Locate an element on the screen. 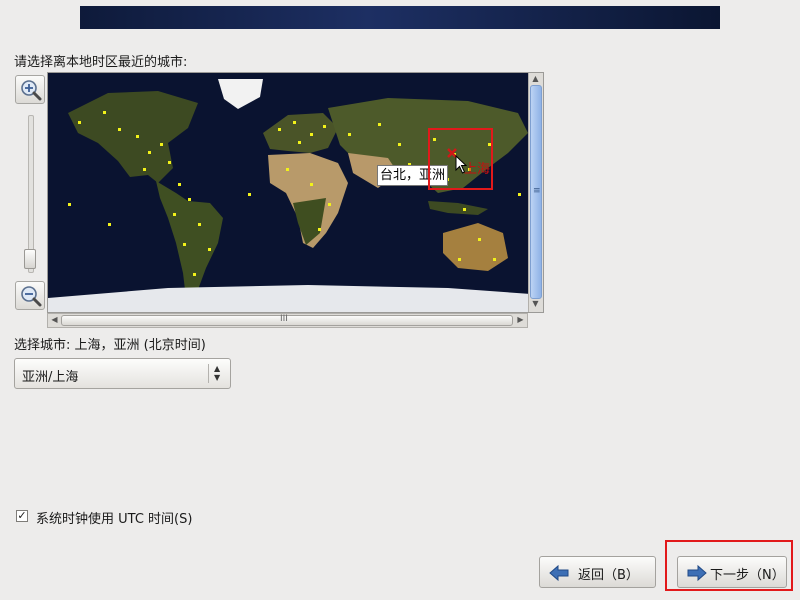 This screenshot has width=800, height=600. map-vertical-scroll-thumb: ≡ is located at coordinates (536, 192).